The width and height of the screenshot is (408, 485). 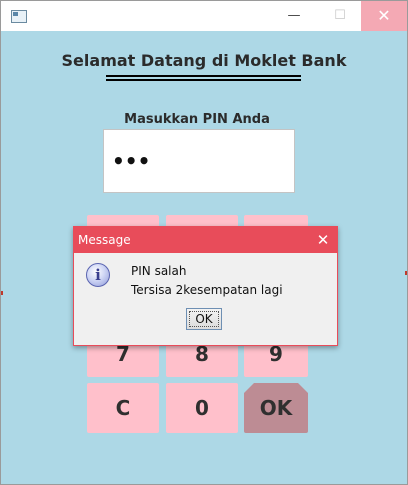 What do you see at coordinates (104, 240) in the screenshot?
I see `dialog-title: Message` at bounding box center [104, 240].